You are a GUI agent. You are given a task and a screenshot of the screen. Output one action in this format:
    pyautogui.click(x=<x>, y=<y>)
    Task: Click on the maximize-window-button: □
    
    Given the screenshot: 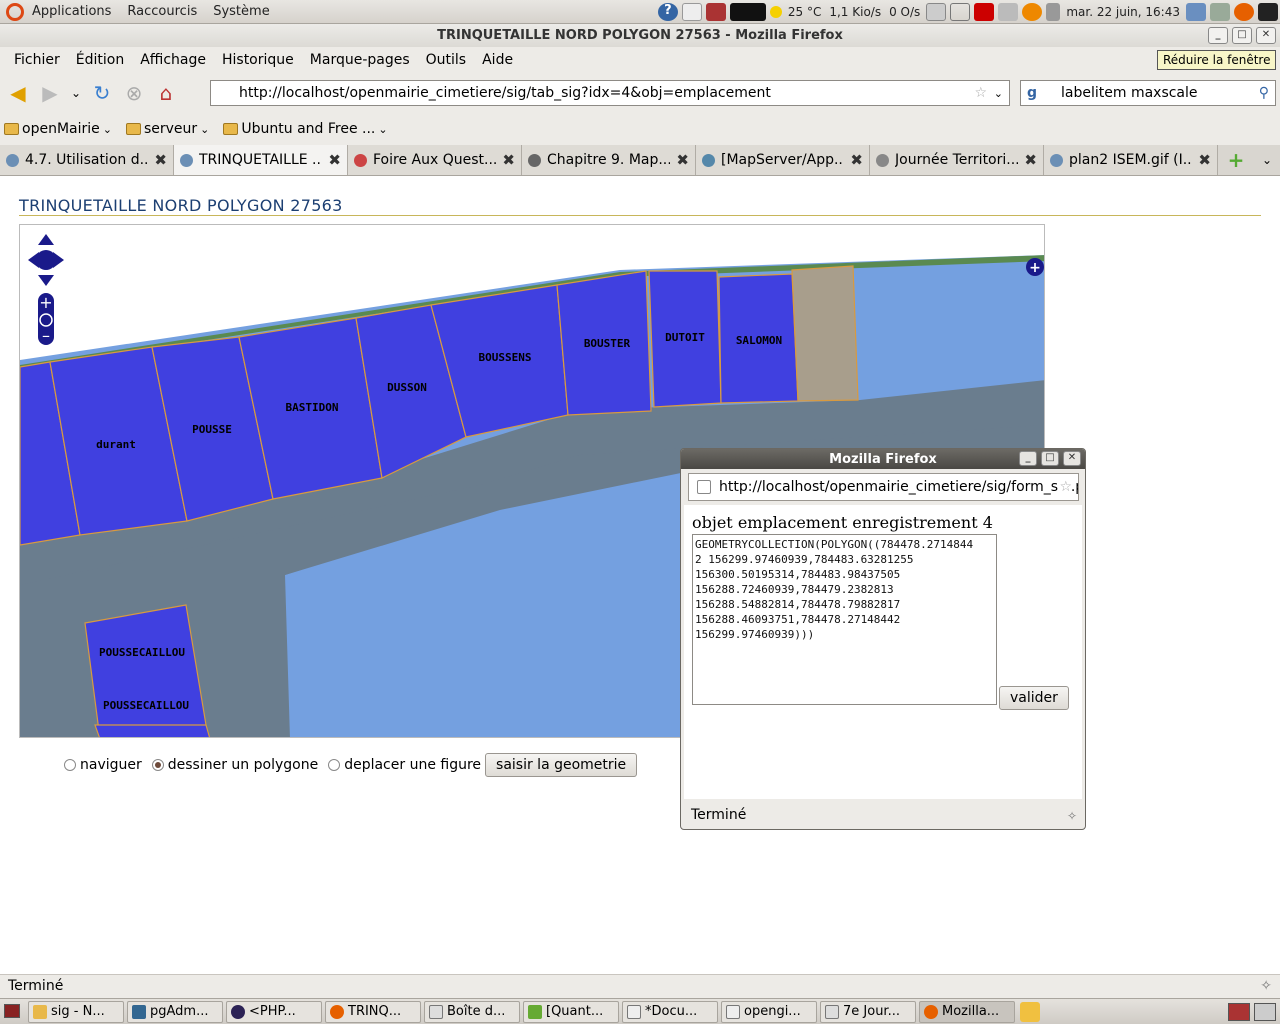 What is the action you would take?
    pyautogui.click(x=1242, y=35)
    